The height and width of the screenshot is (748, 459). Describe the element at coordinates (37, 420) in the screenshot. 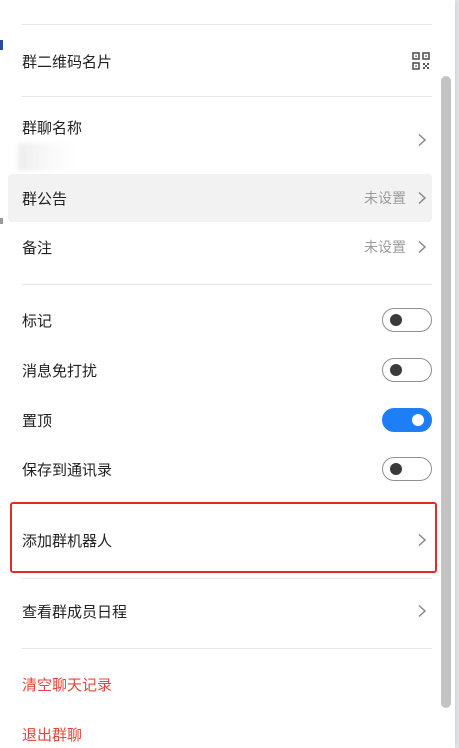

I see `pin-label: 置顶` at that location.